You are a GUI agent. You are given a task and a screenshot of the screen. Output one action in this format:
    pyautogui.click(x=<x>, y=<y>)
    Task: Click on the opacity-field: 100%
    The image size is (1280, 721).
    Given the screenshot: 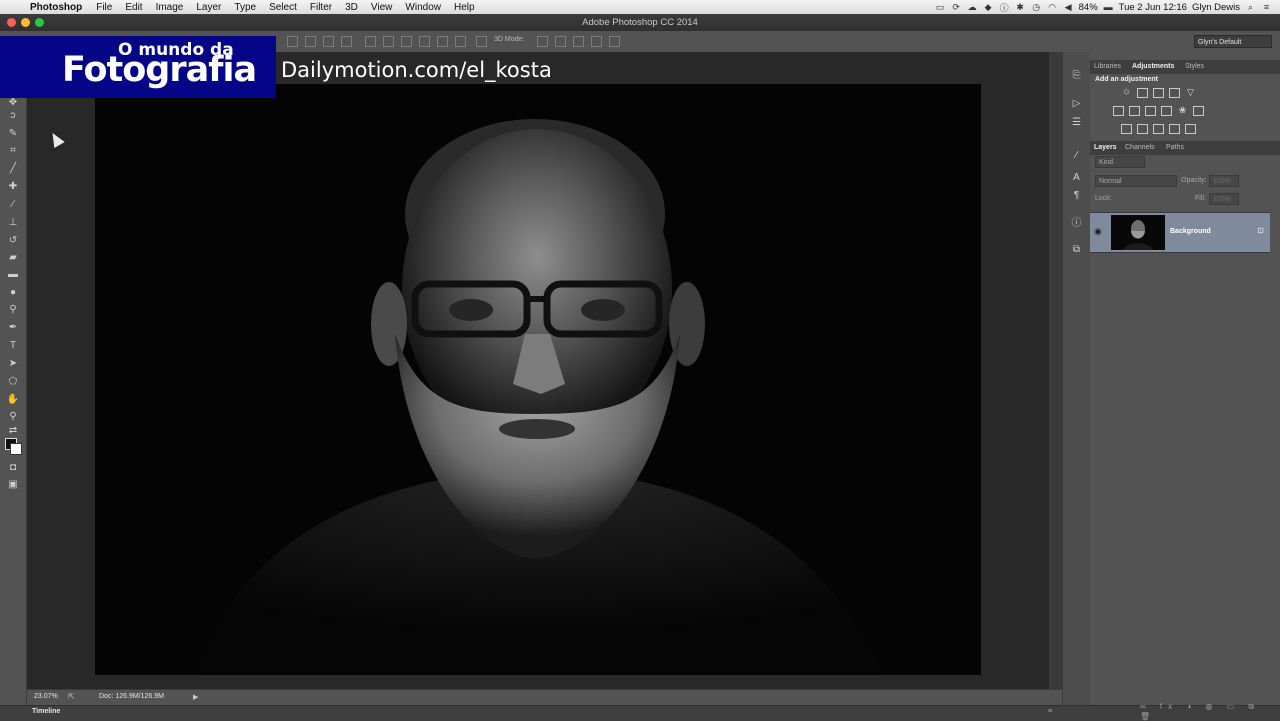 What is the action you would take?
    pyautogui.click(x=1224, y=181)
    